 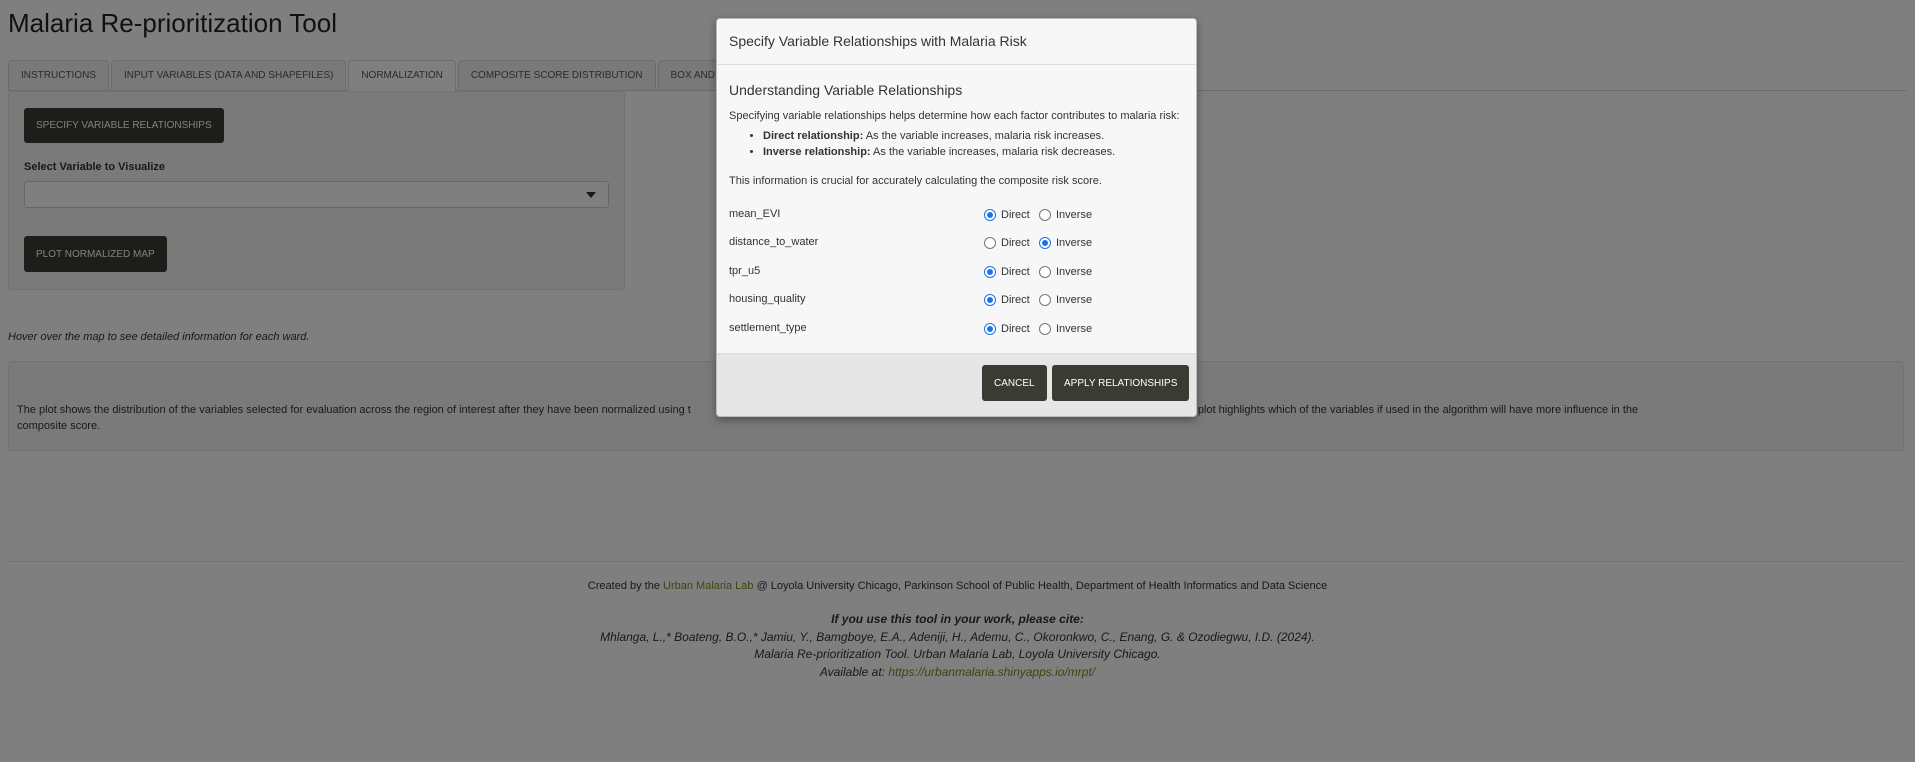 What do you see at coordinates (956, 329) in the screenshot?
I see `variable-row-settlement-type: settlement_type Direct Inverse` at bounding box center [956, 329].